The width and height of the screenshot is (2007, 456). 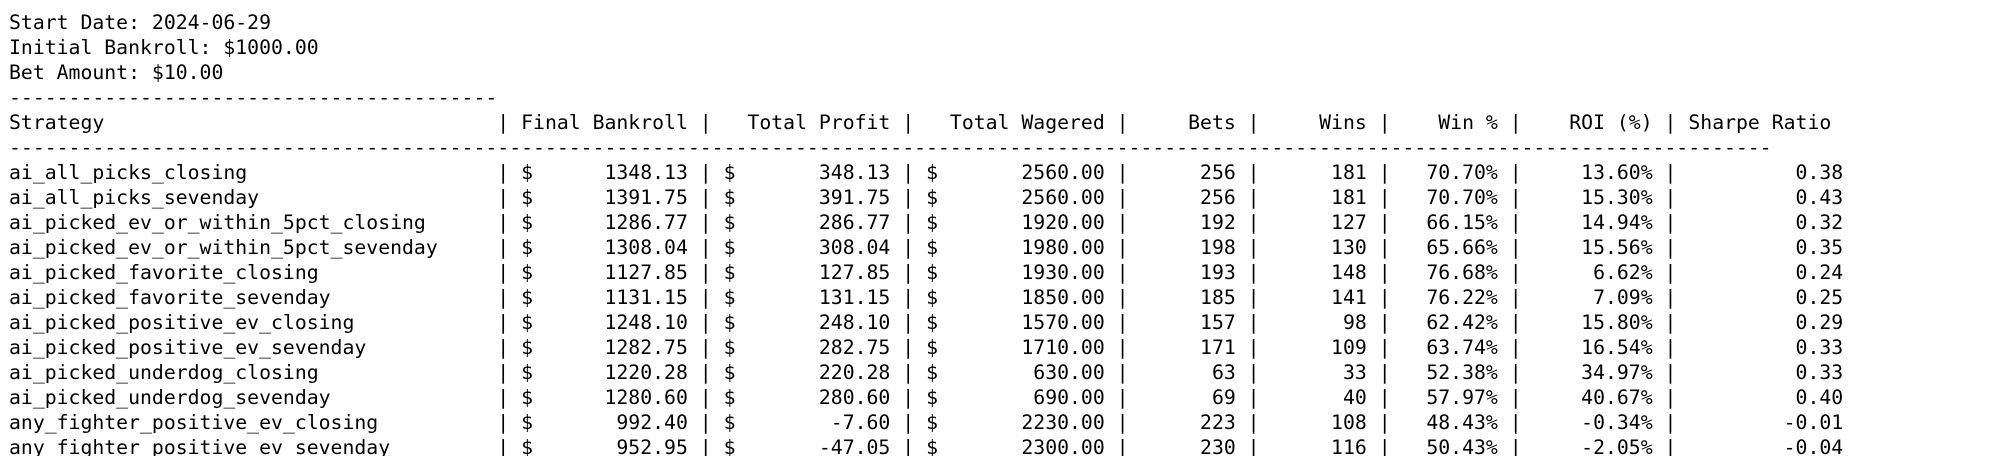 What do you see at coordinates (1450, 122) in the screenshot?
I see `column-header-win: Win %` at bounding box center [1450, 122].